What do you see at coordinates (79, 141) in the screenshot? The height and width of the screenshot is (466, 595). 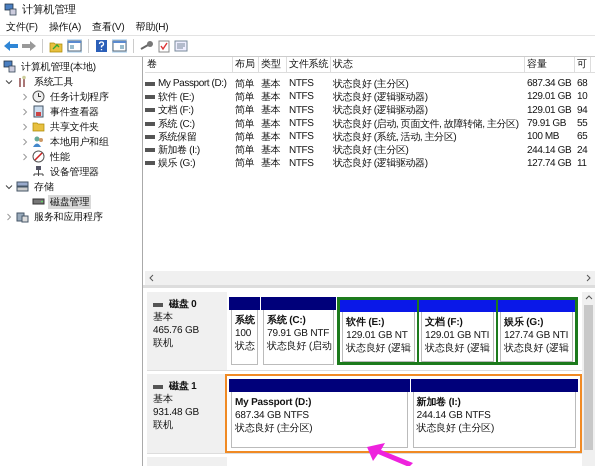 I see `tree-item: 本地用户和组` at bounding box center [79, 141].